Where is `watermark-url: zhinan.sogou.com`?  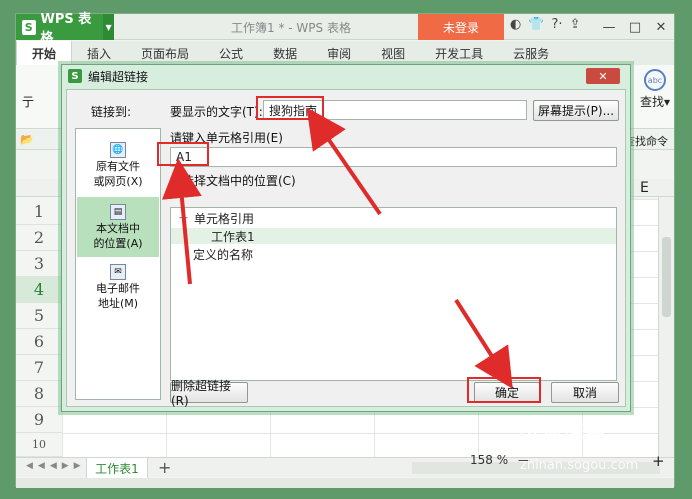 watermark-url: zhinan.sogou.com is located at coordinates (579, 465).